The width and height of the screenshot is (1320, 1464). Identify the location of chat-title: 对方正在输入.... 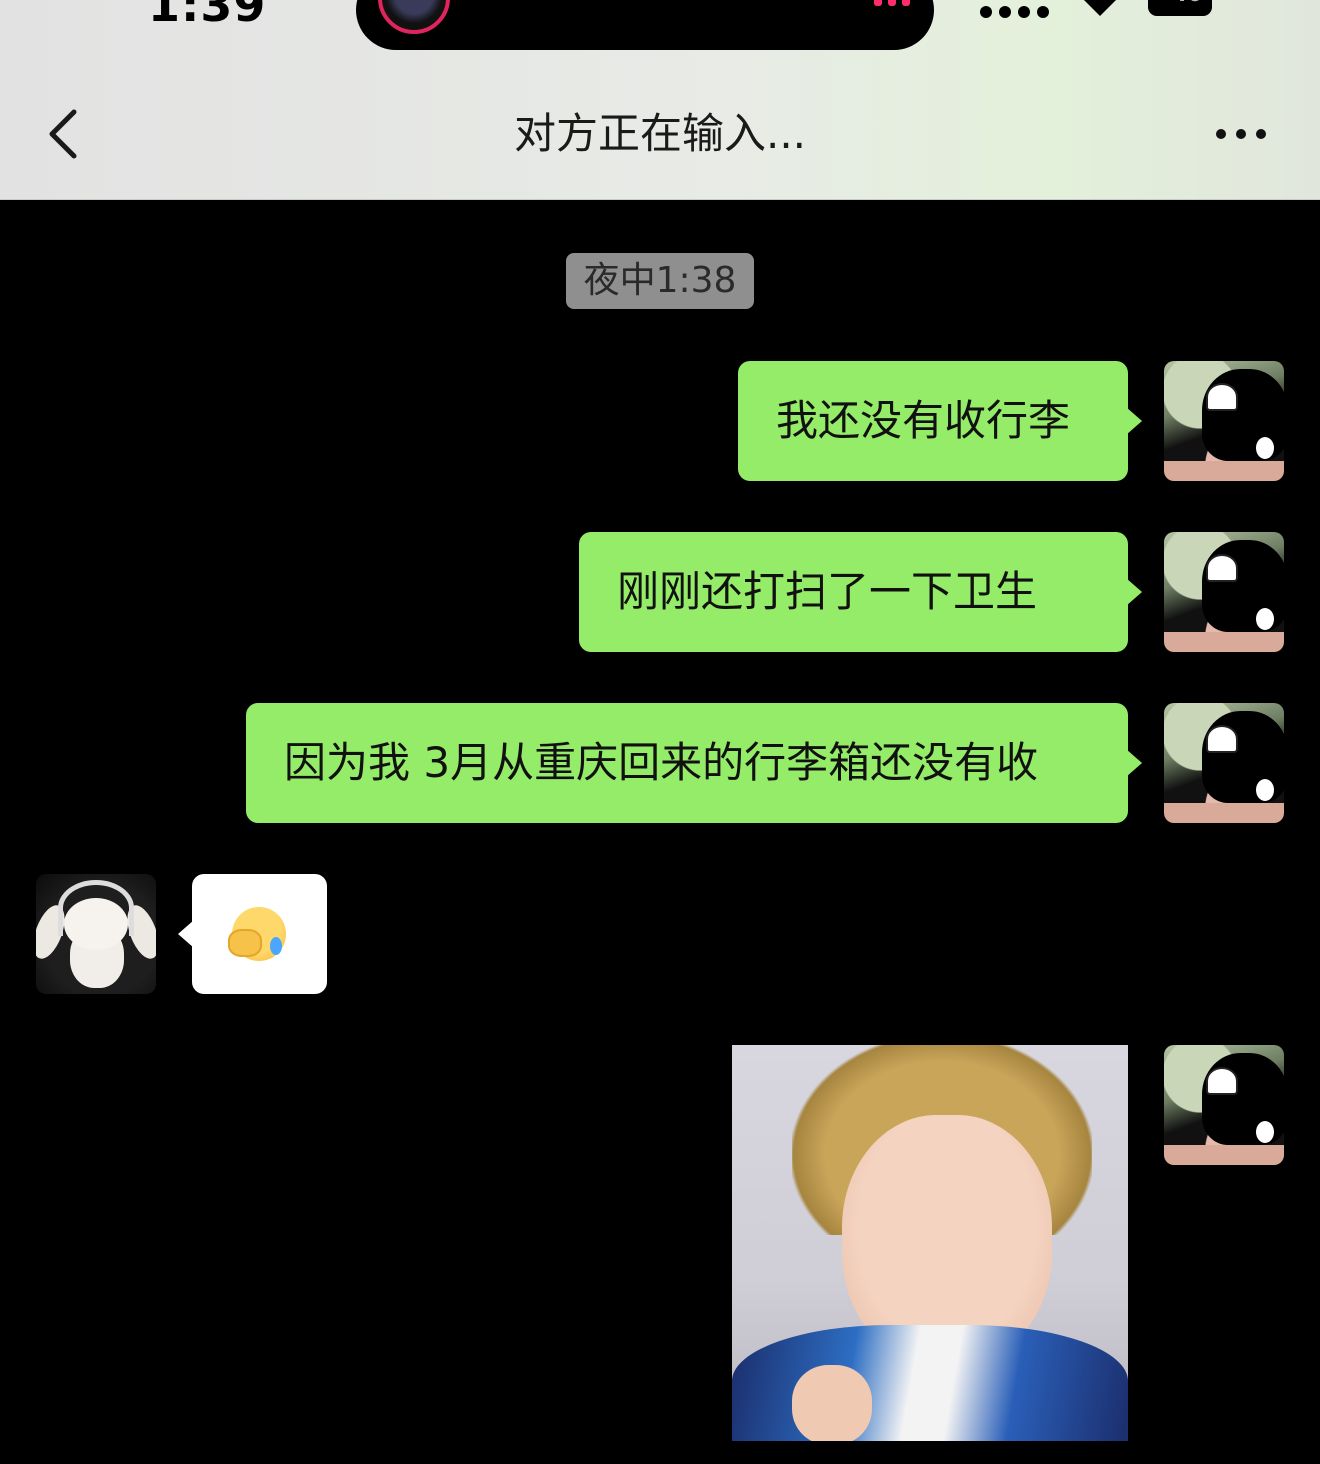
(660, 133).